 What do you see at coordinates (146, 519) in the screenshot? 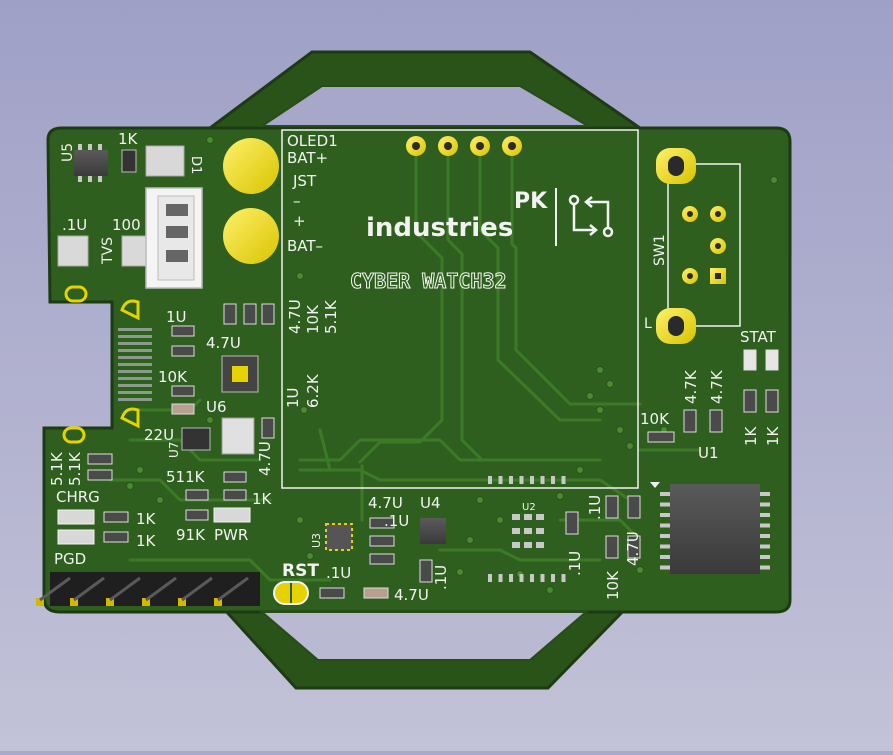
I see `r-1k-c-label: 1K` at bounding box center [146, 519].